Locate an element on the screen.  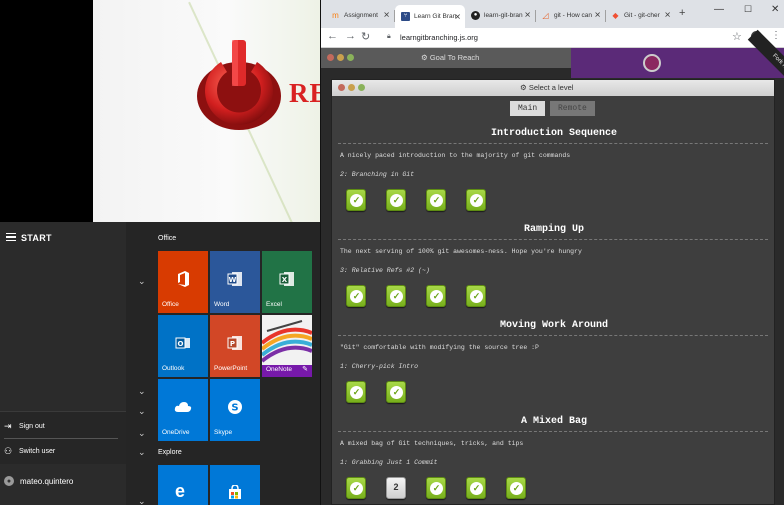
forward-icon: → is located at coordinates (350, 36).